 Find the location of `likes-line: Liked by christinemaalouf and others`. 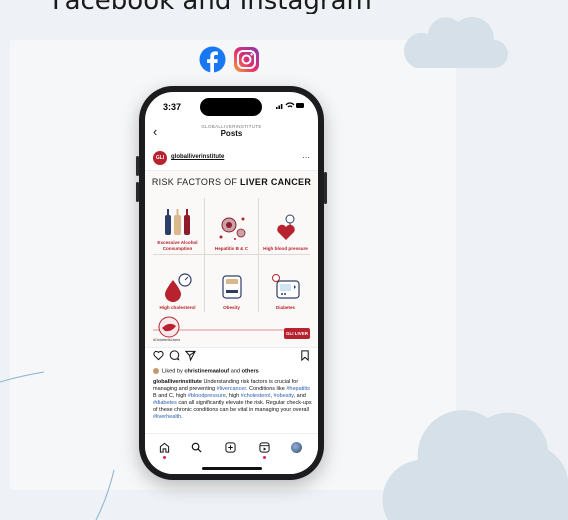

likes-line: Liked by christinemaalouf and others is located at coordinates (206, 371).